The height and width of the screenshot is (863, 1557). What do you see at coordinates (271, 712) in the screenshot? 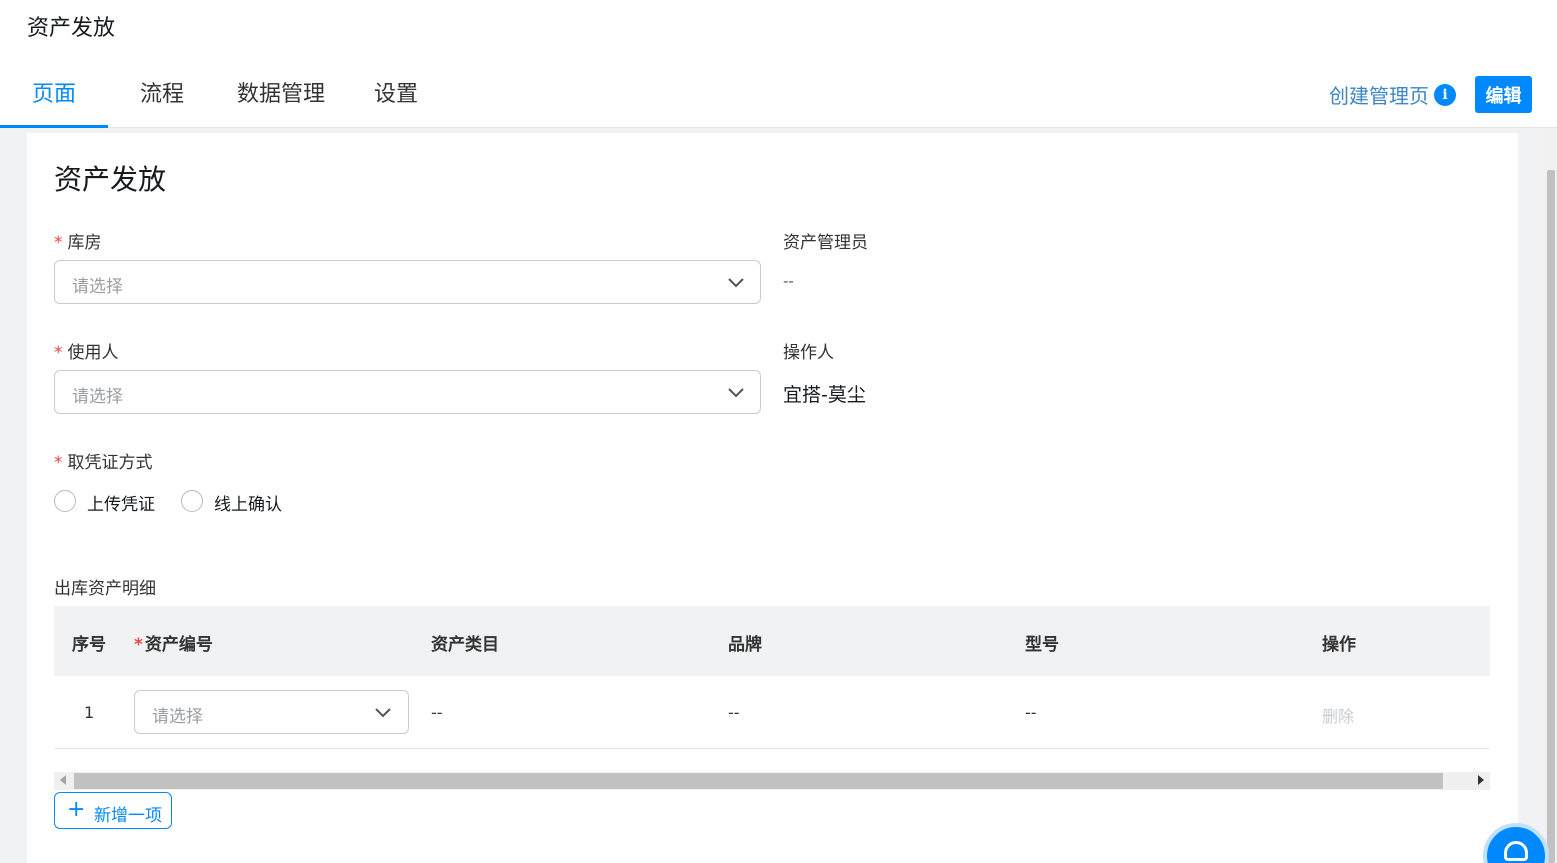
I see `asset-no-select: 请选择` at bounding box center [271, 712].